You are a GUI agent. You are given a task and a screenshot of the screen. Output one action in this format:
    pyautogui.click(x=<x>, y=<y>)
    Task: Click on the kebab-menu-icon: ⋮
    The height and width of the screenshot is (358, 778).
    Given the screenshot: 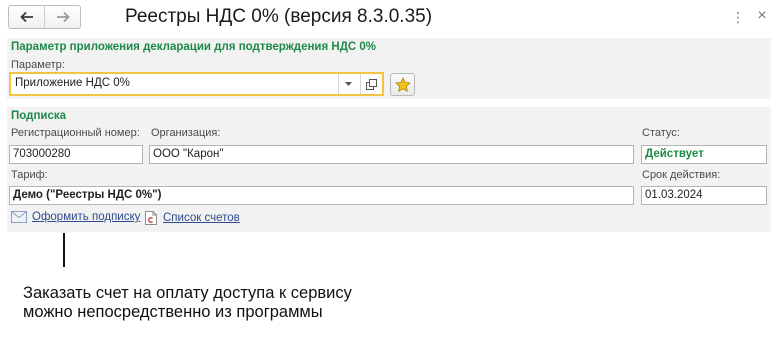 What is the action you would take?
    pyautogui.click(x=738, y=17)
    